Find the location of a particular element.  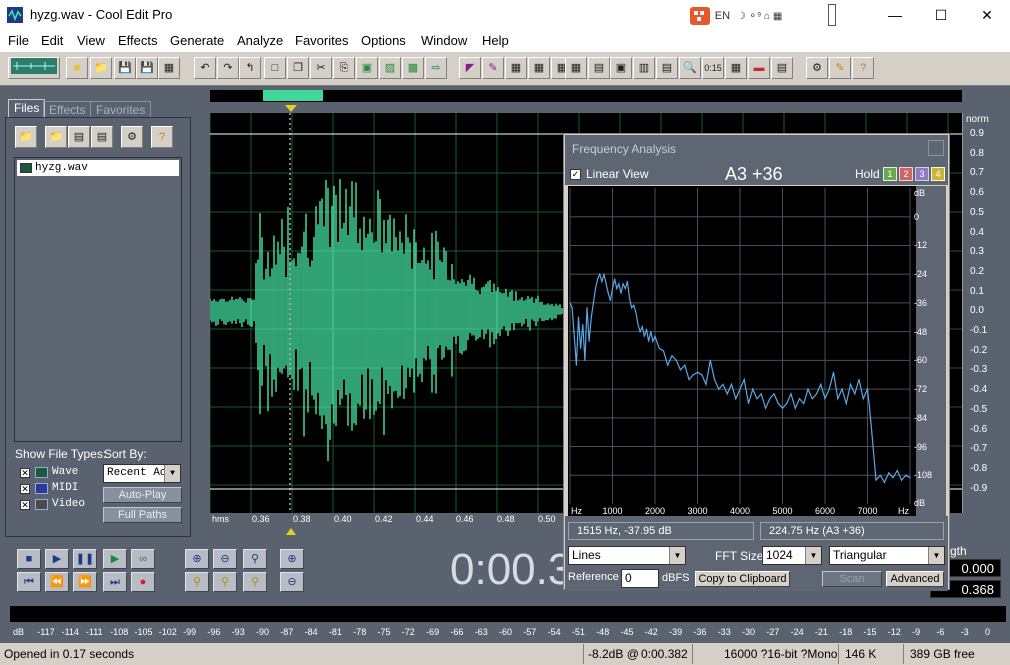

linear-view-checkbox: ✓ is located at coordinates (575, 174).